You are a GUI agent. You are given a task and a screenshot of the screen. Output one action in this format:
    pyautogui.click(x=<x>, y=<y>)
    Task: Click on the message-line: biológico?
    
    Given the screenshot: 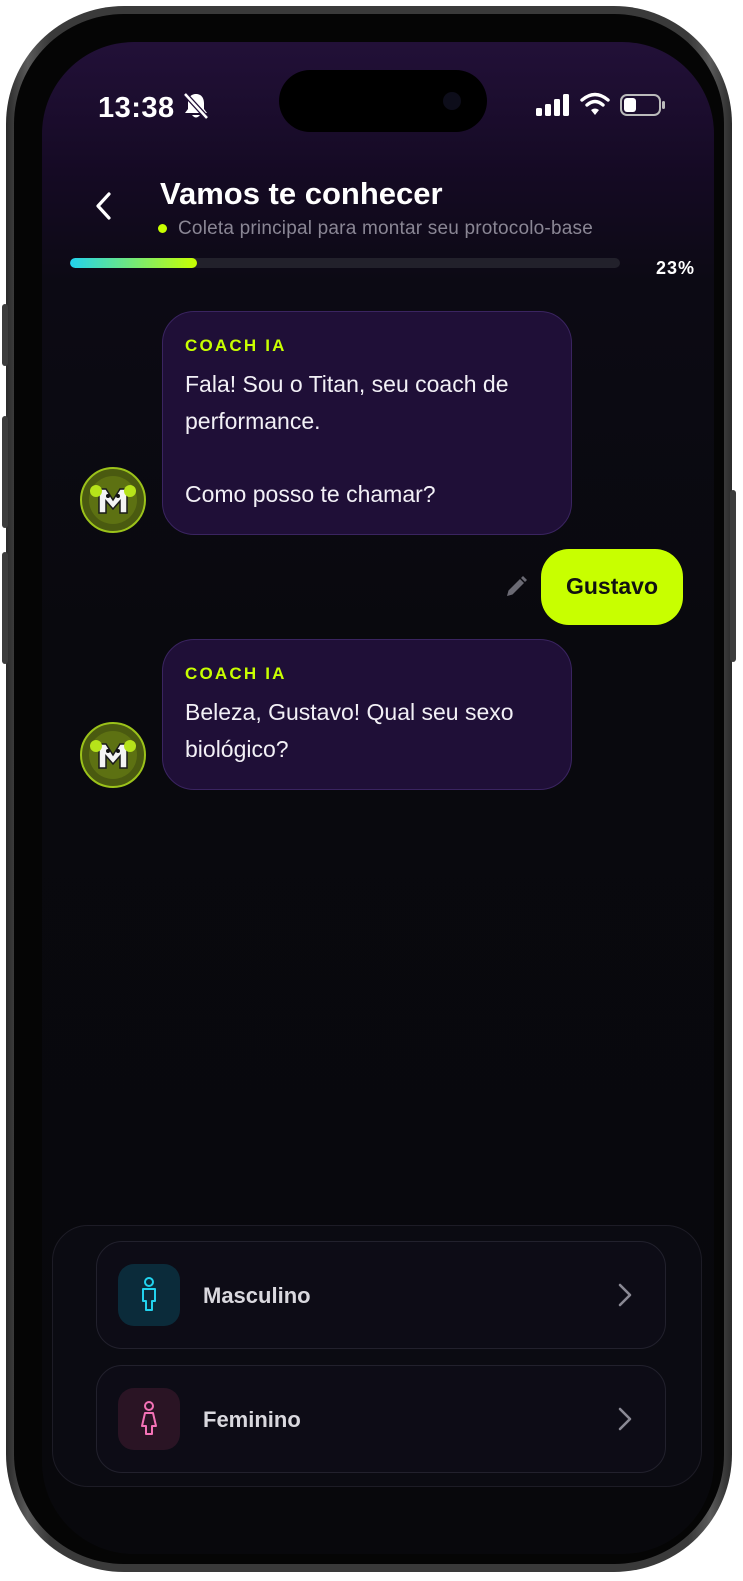 What is the action you would take?
    pyautogui.click(x=237, y=749)
    